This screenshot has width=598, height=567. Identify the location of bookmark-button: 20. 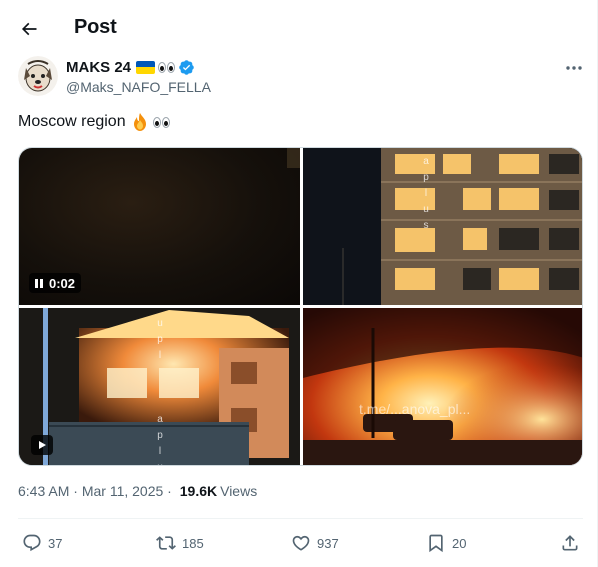
(446, 543).